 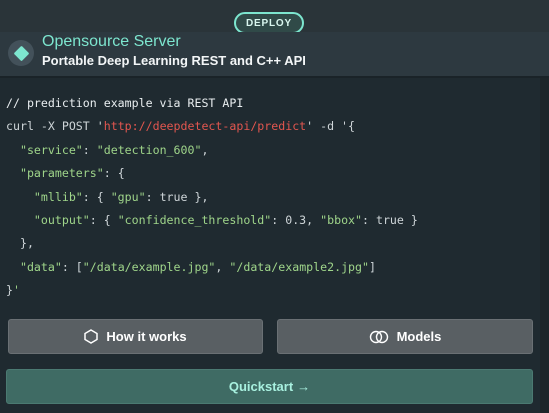 What do you see at coordinates (177, 196) in the screenshot?
I see `code-text: : true },` at bounding box center [177, 196].